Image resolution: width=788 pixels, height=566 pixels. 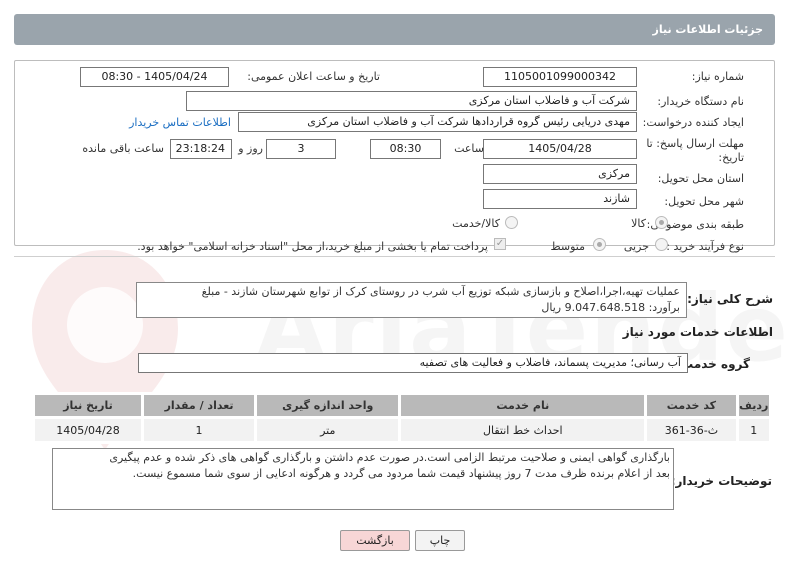 I want to click on cell-row: 1, so click(x=754, y=430).